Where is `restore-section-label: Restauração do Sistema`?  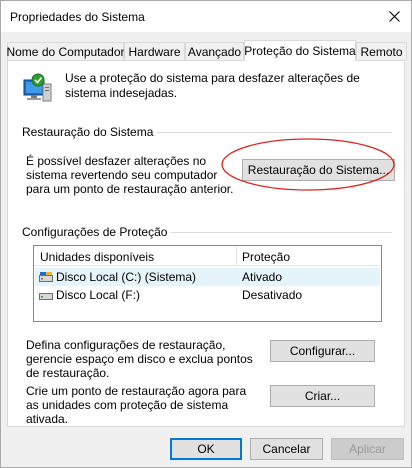 restore-section-label: Restauração do Sistema is located at coordinates (90, 132).